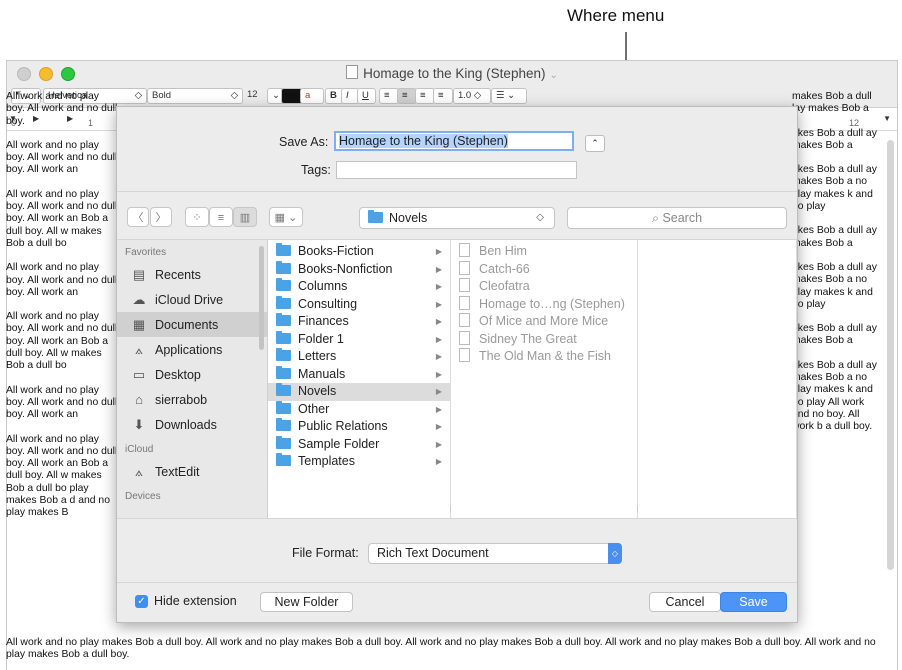 Image resolution: width=902 pixels, height=670 pixels. Describe the element at coordinates (495, 553) in the screenshot. I see `file-format-select: Rich Text Document ◇` at that location.